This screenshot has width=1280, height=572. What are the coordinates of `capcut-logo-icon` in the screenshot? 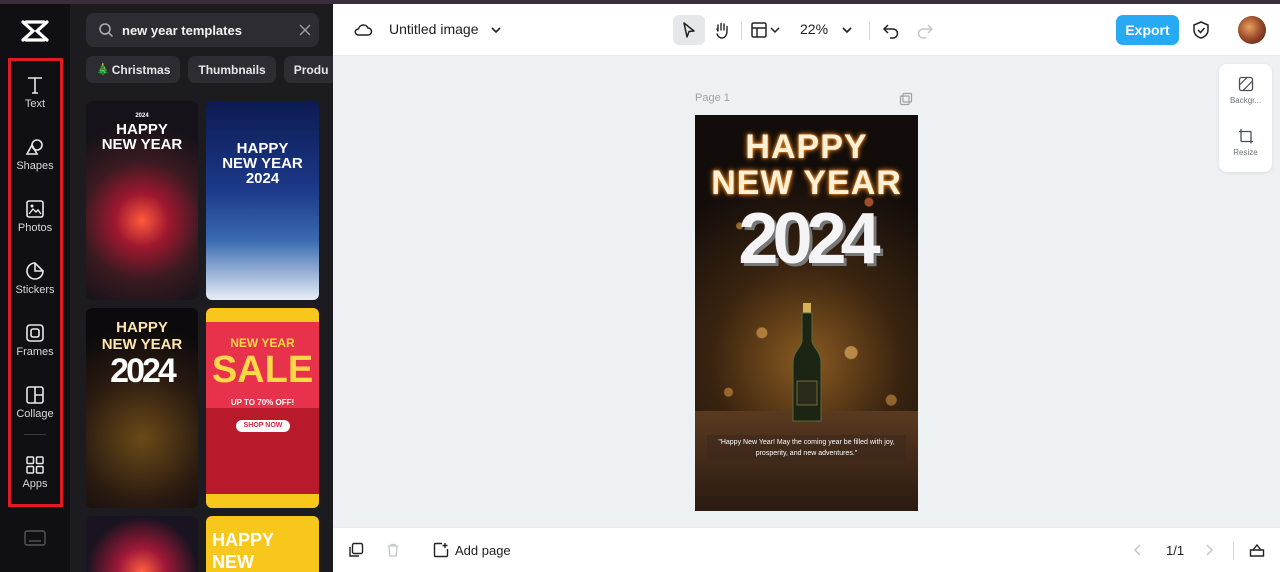 It's located at (35, 31).